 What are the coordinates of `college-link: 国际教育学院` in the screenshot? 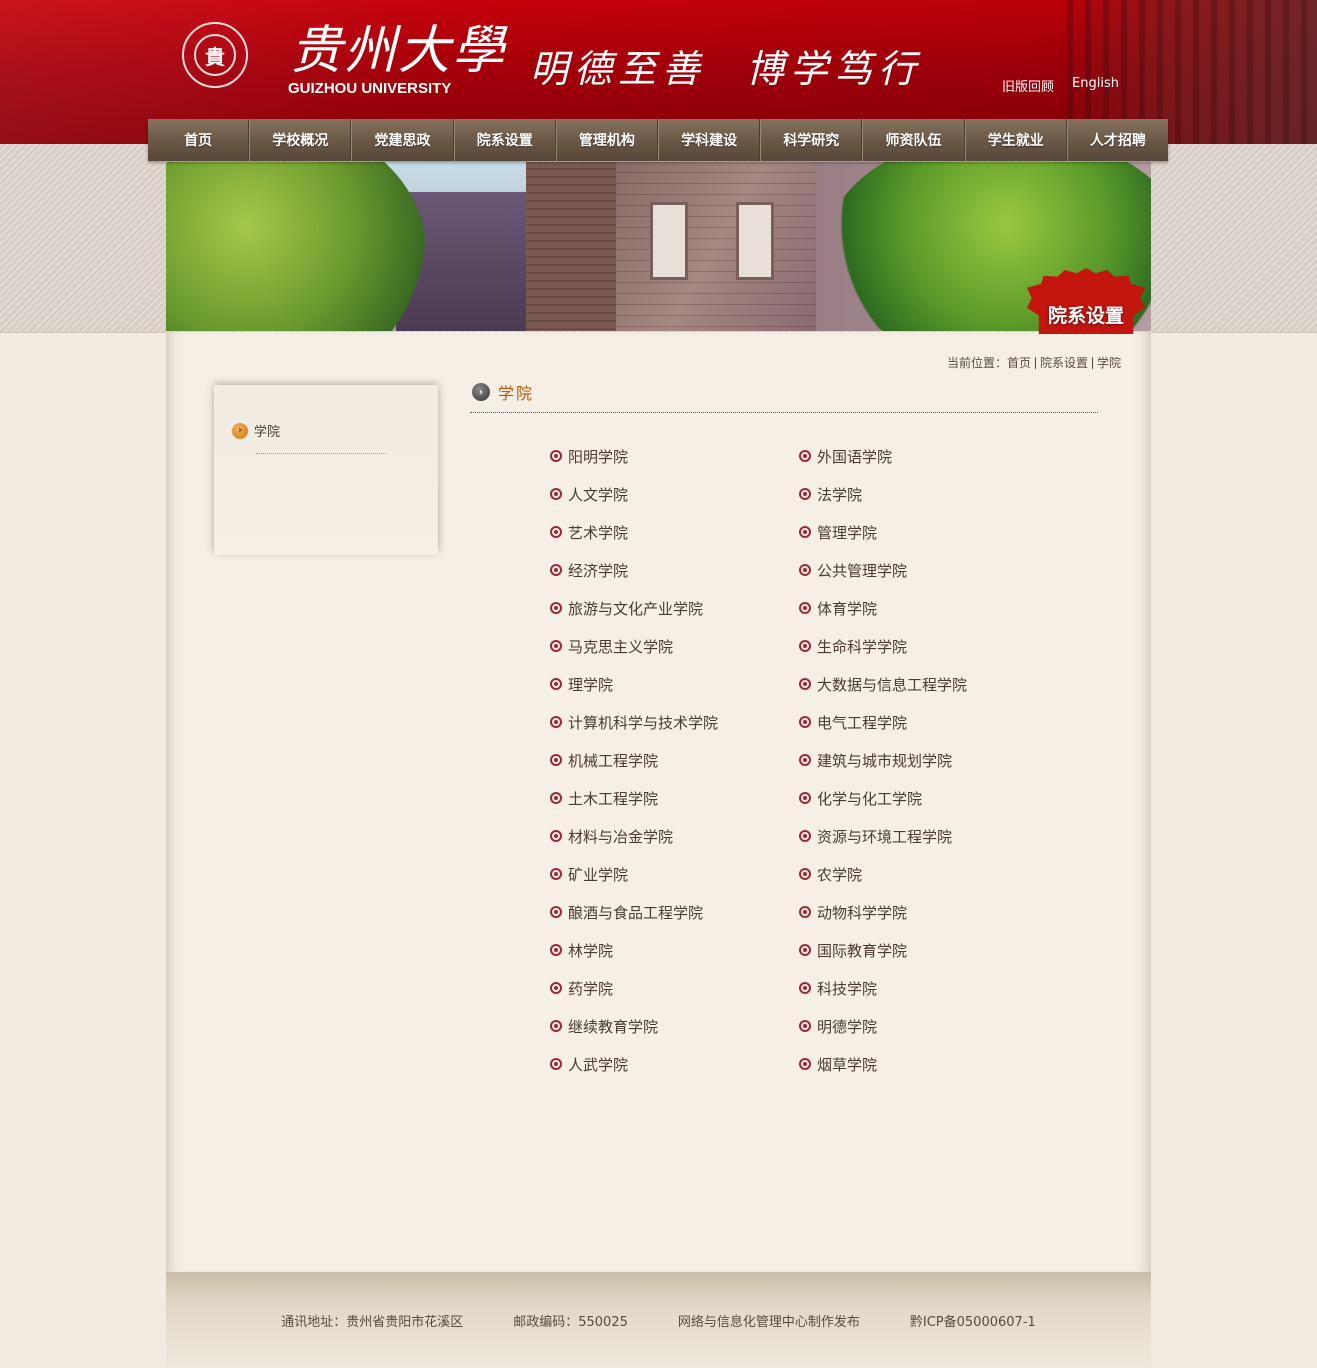 It's located at (923, 950).